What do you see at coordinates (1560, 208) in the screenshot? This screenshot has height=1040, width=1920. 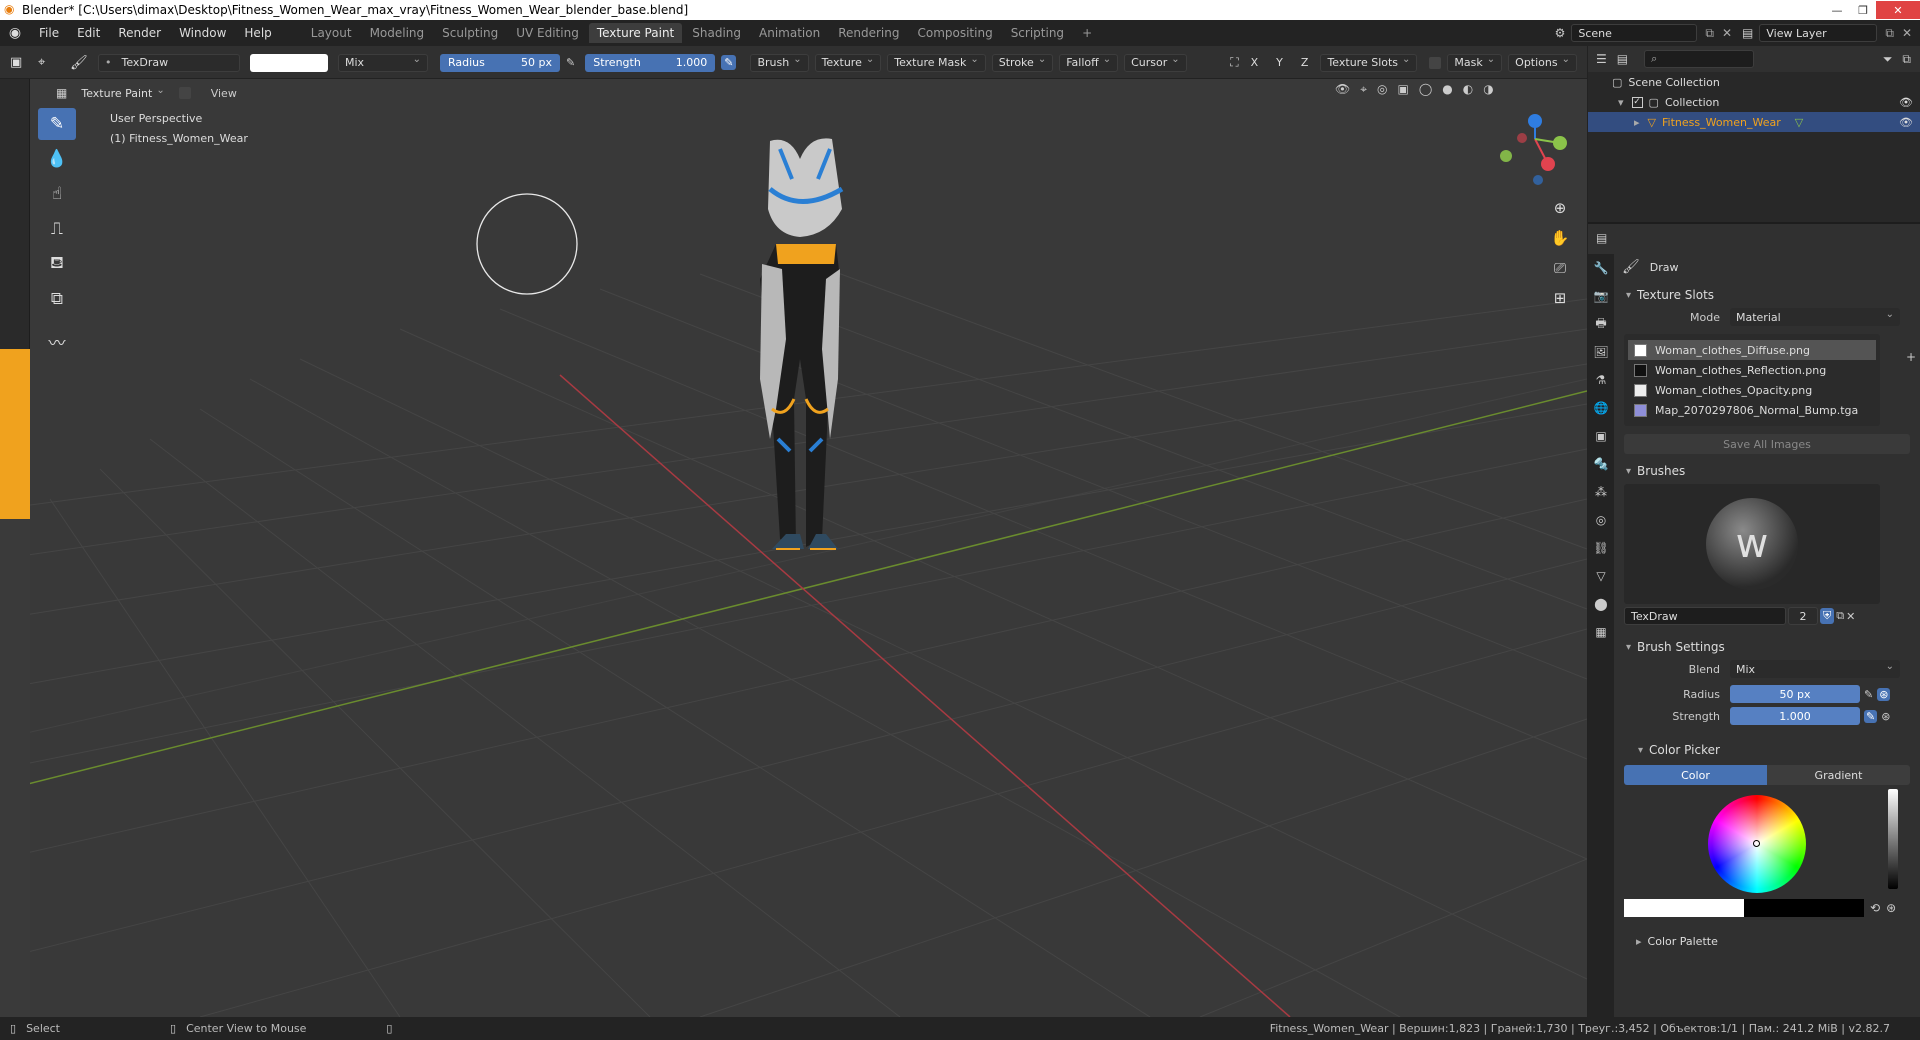 I see `zoom-icon: ⊕` at bounding box center [1560, 208].